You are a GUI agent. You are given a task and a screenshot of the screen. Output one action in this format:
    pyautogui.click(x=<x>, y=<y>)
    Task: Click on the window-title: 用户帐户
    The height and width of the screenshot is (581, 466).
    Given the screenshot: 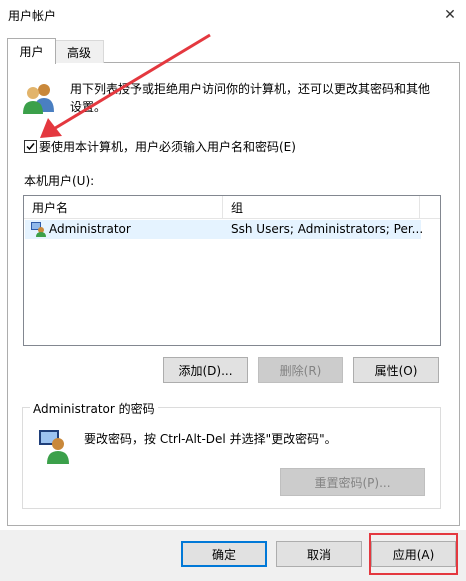 What is the action you would take?
    pyautogui.click(x=32, y=16)
    